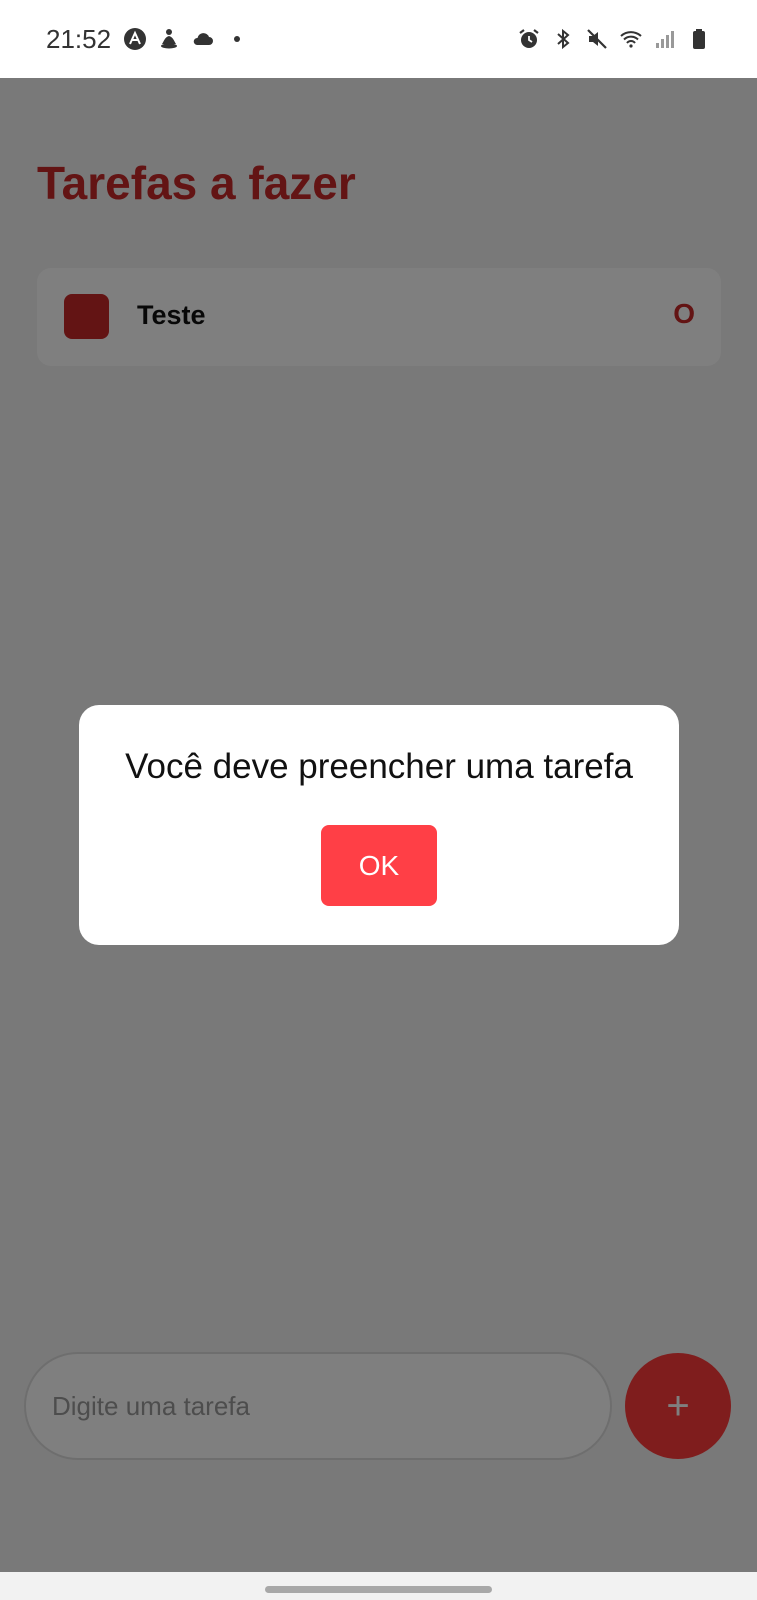 This screenshot has height=1600, width=757. Describe the element at coordinates (203, 39) in the screenshot. I see `cloud-icon` at that location.